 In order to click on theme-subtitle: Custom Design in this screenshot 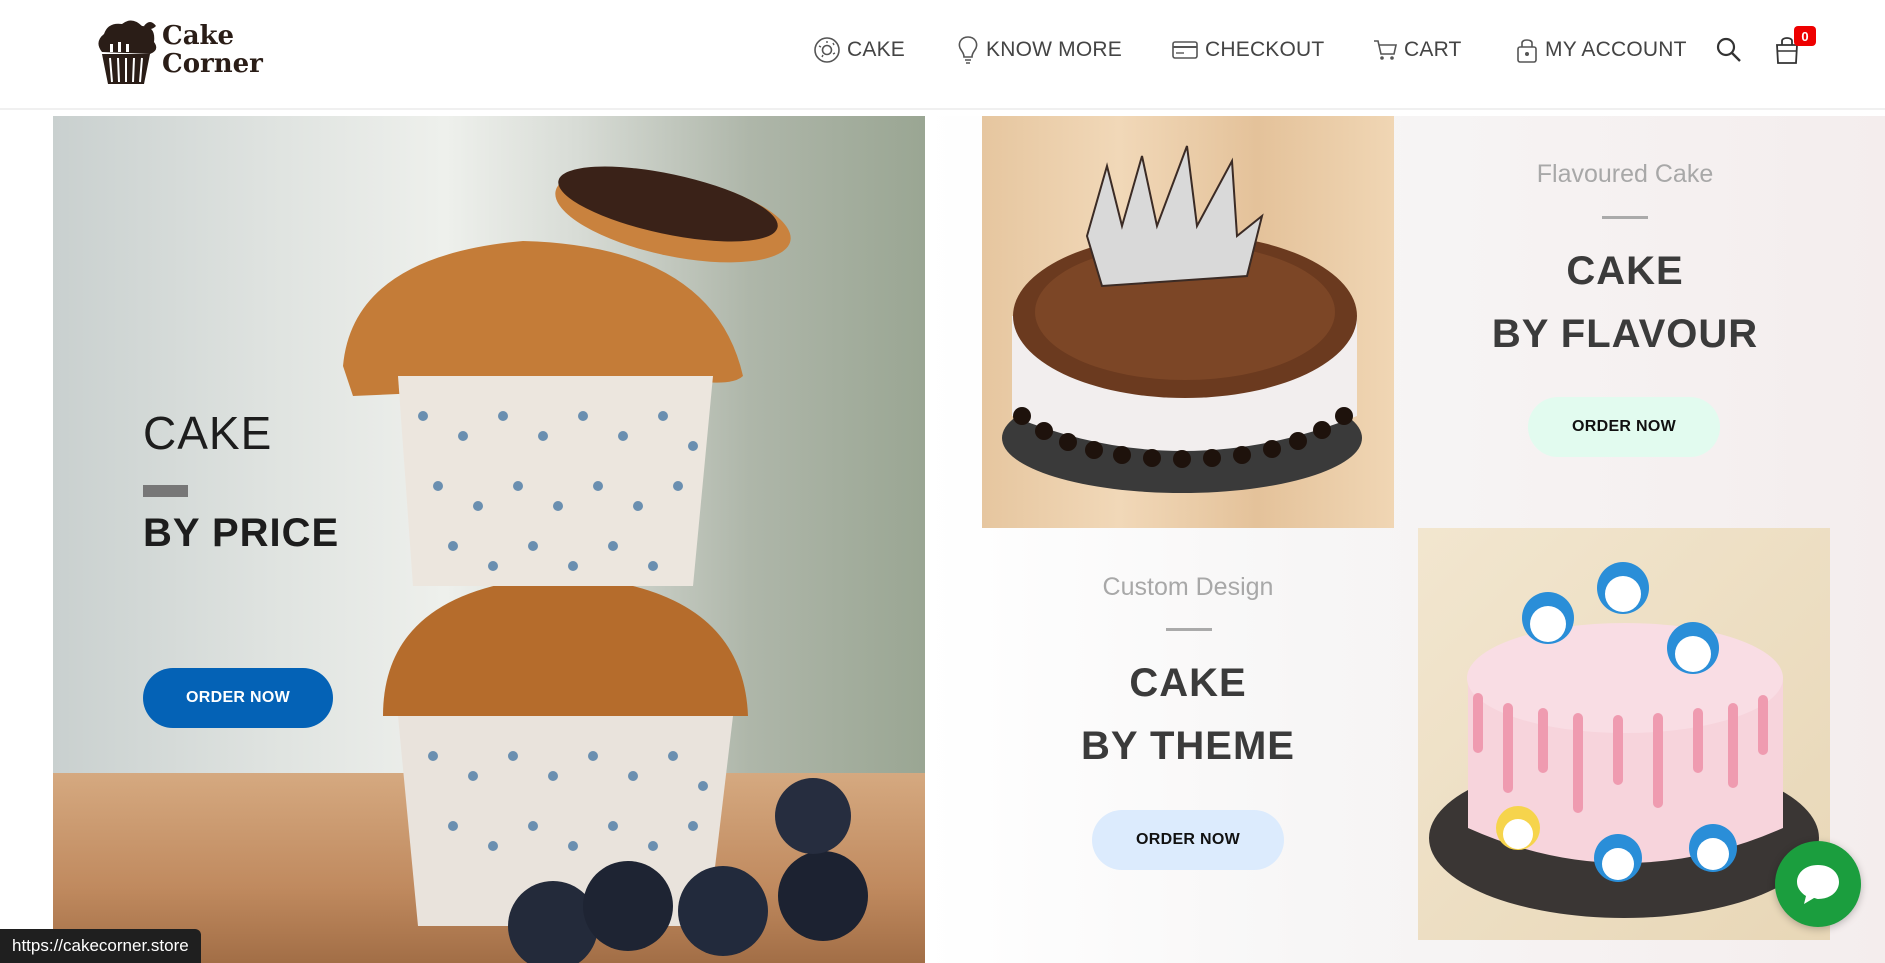, I will do `click(1188, 587)`.